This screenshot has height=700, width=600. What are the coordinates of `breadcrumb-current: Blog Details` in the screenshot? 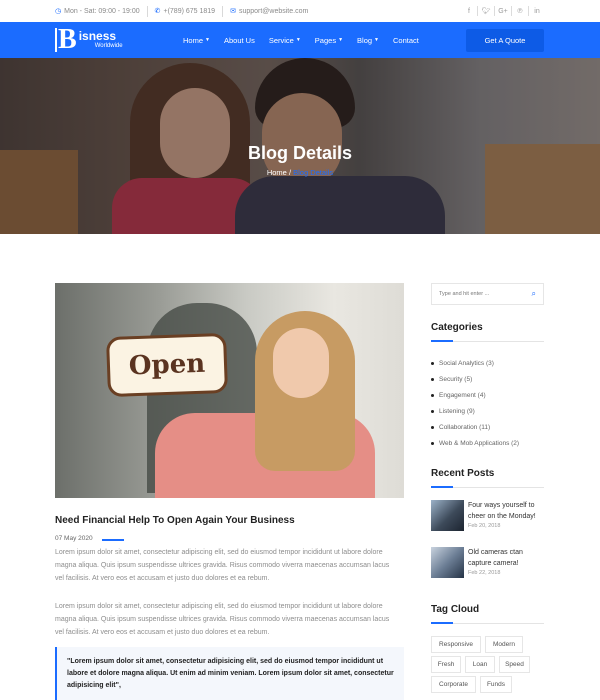 It's located at (313, 172).